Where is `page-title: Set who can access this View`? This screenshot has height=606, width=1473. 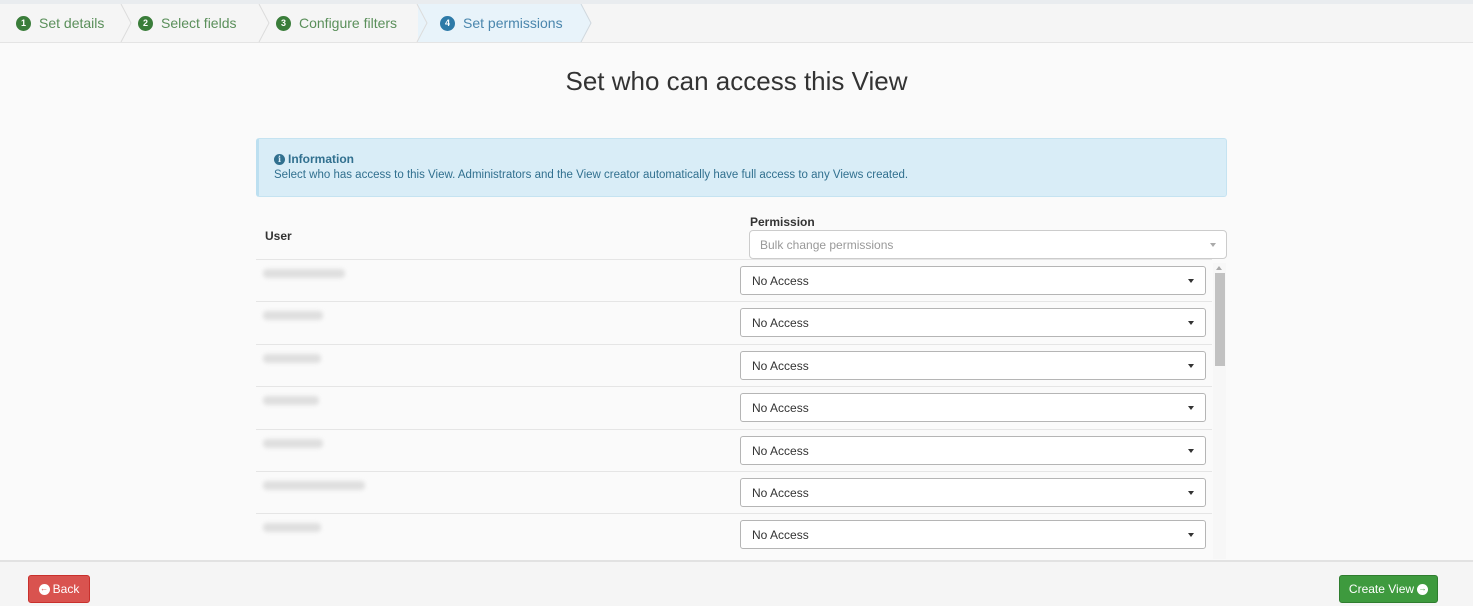 page-title: Set who can access this View is located at coordinates (736, 81).